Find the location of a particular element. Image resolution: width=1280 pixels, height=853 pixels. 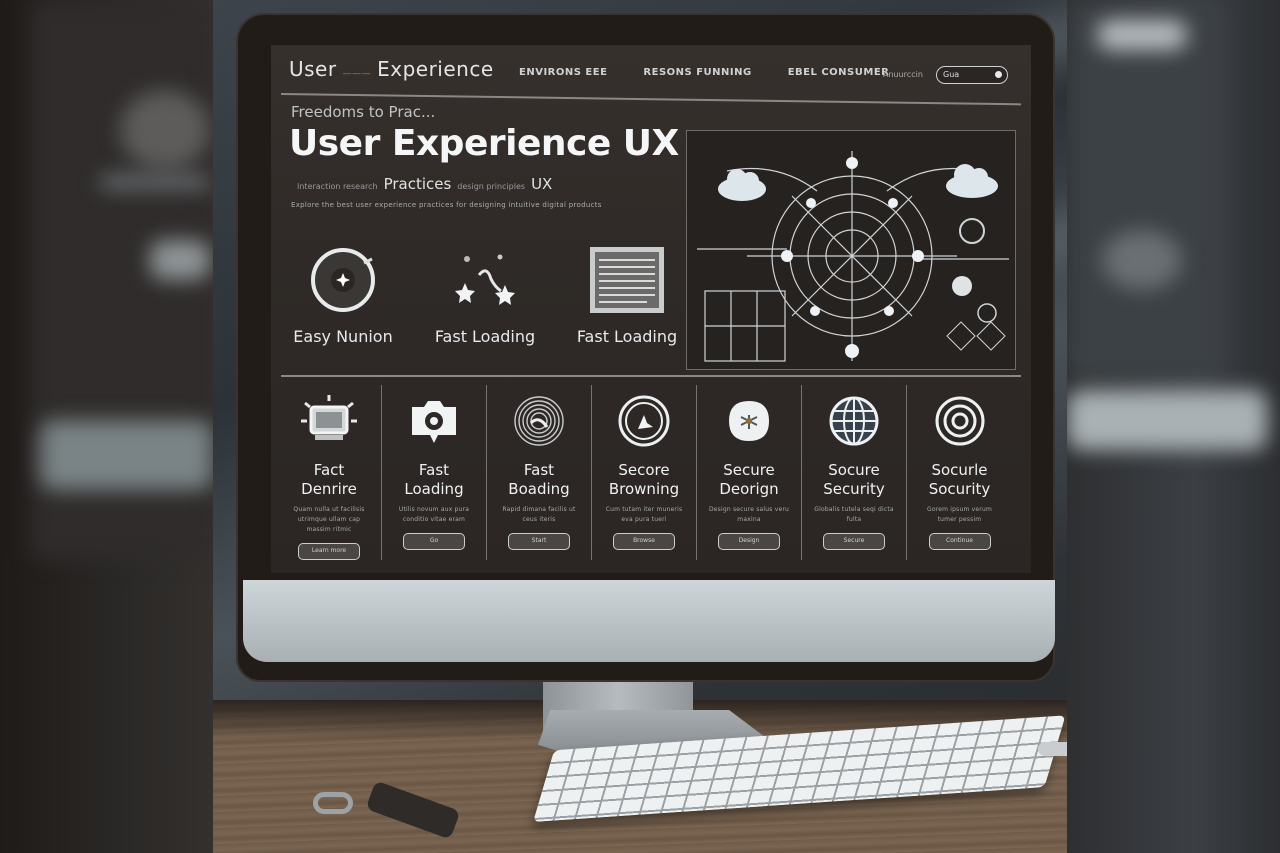

subtitle-end: UX is located at coordinates (542, 184).